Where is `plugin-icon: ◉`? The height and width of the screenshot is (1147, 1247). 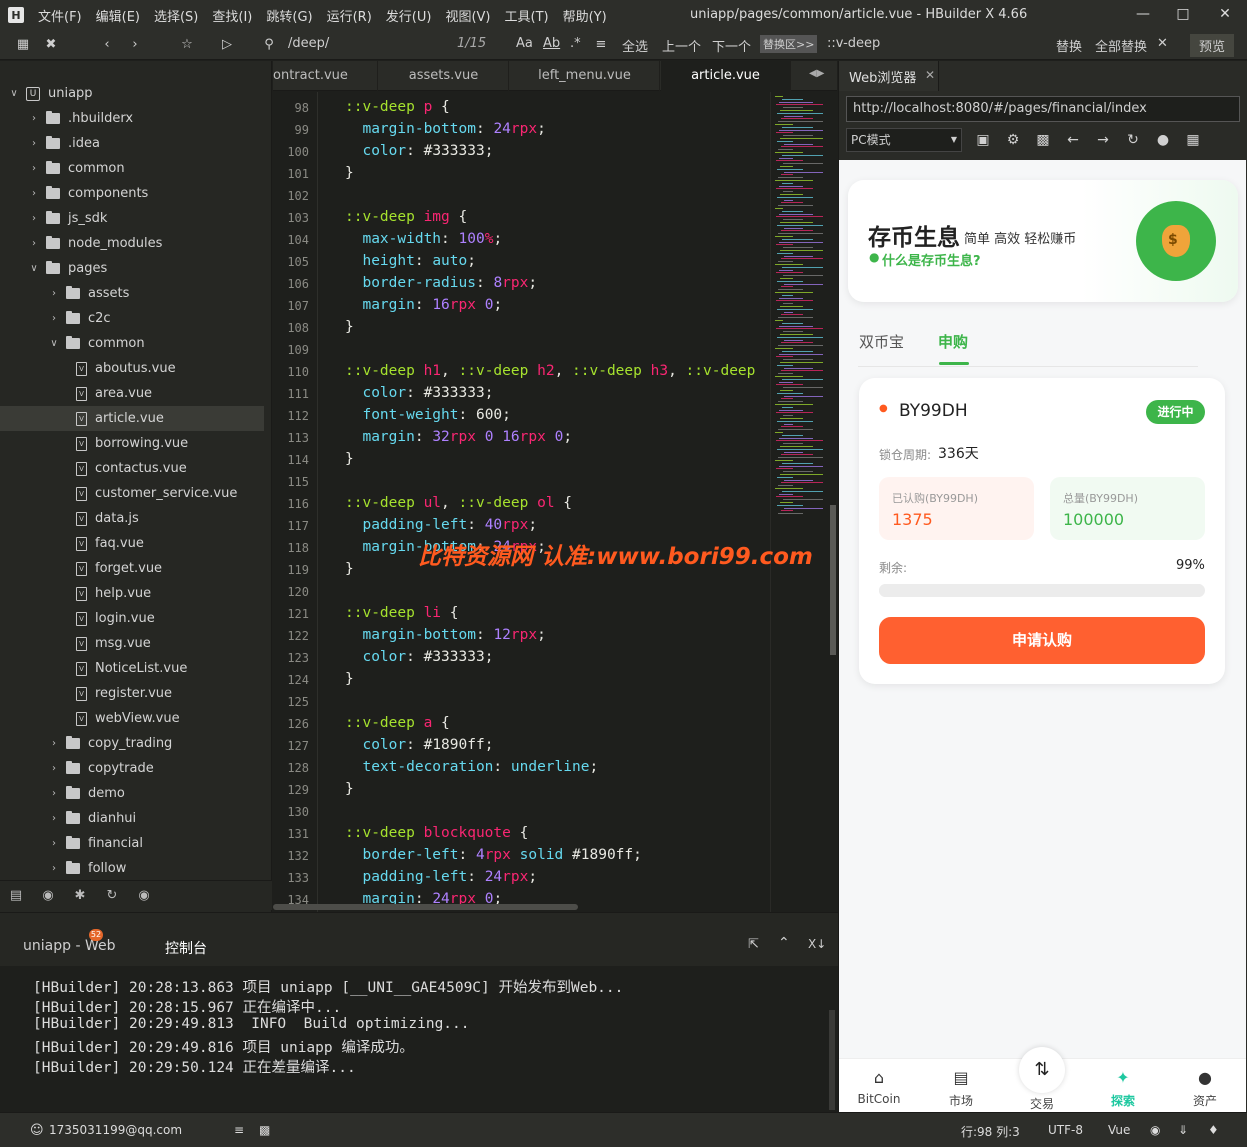 plugin-icon: ◉ is located at coordinates (144, 896).